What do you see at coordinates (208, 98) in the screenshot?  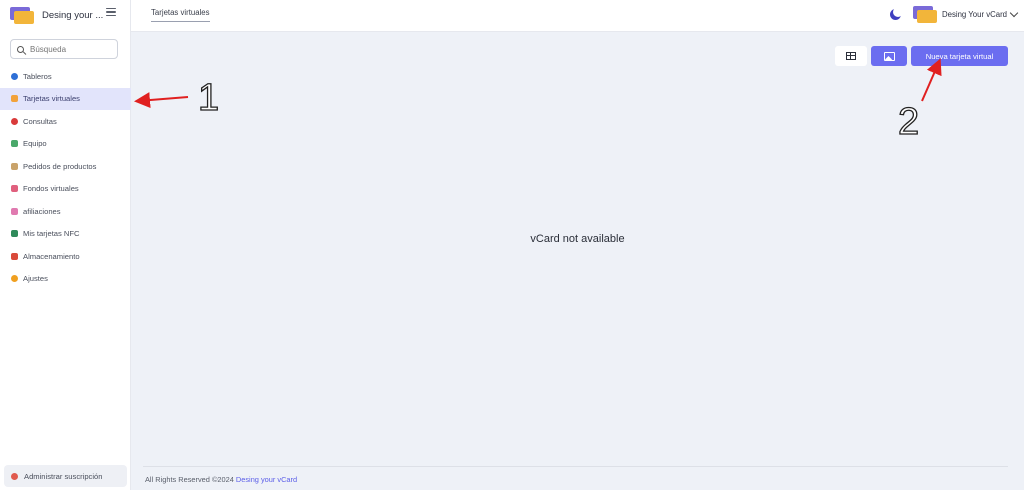 I see `annotation-label-1: 1` at bounding box center [208, 98].